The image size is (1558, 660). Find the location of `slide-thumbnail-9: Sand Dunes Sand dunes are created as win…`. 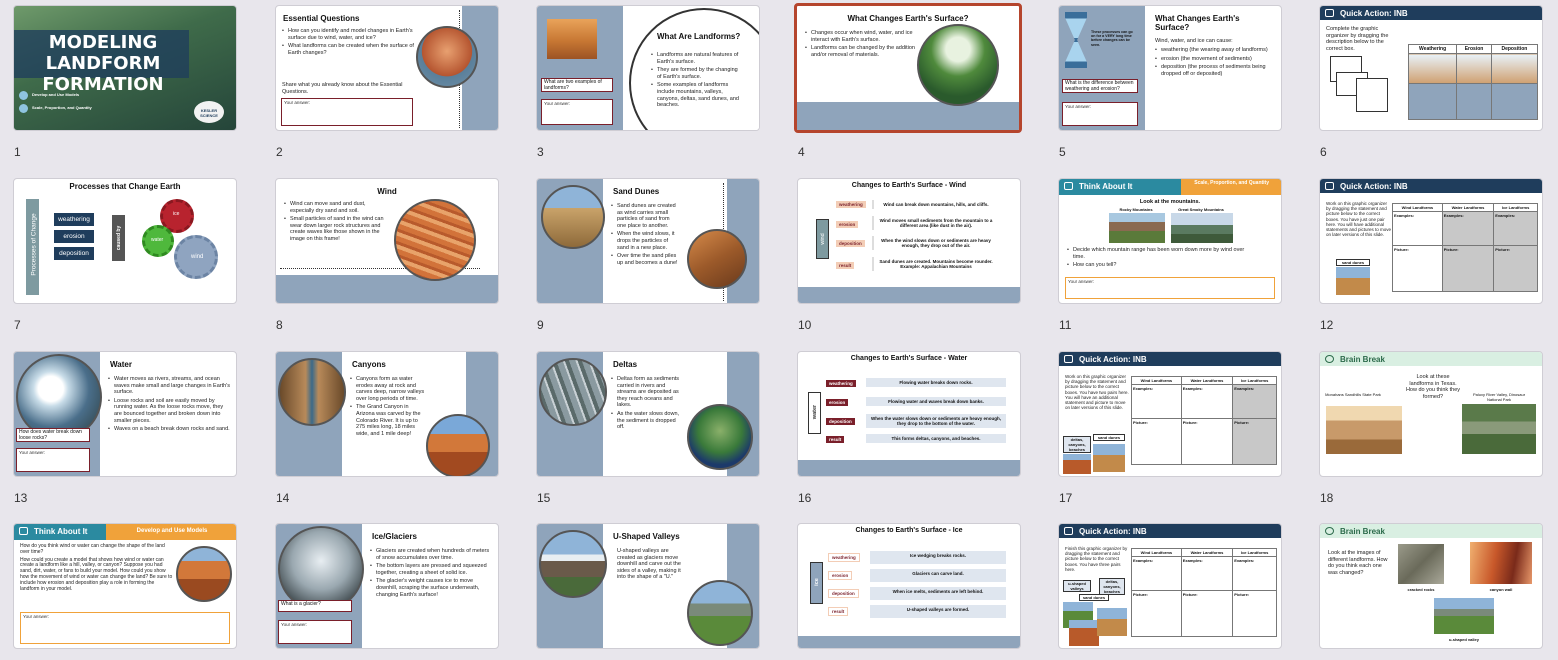

slide-thumbnail-9: Sand Dunes Sand dunes are created as win… is located at coordinates (648, 241).